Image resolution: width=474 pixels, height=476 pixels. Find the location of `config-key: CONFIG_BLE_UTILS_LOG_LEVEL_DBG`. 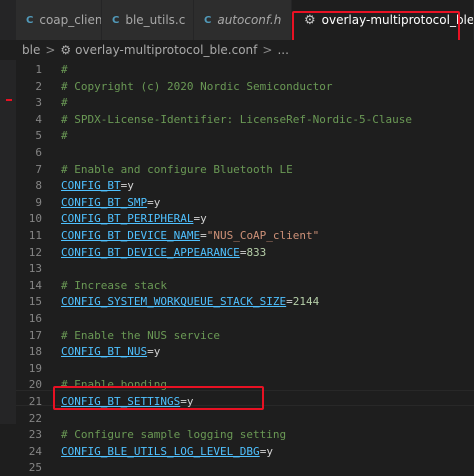

config-key: CONFIG_BLE_UTILS_LOG_LEVEL_DBG is located at coordinates (160, 451).